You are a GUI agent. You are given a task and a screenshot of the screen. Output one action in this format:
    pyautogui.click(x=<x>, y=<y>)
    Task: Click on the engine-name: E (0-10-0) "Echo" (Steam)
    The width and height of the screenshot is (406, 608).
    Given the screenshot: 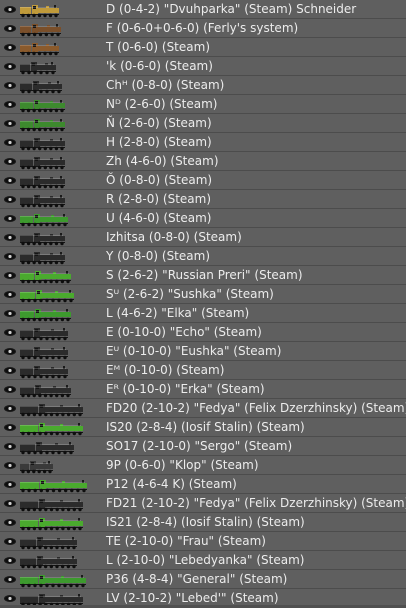 What is the action you would take?
    pyautogui.click(x=184, y=332)
    